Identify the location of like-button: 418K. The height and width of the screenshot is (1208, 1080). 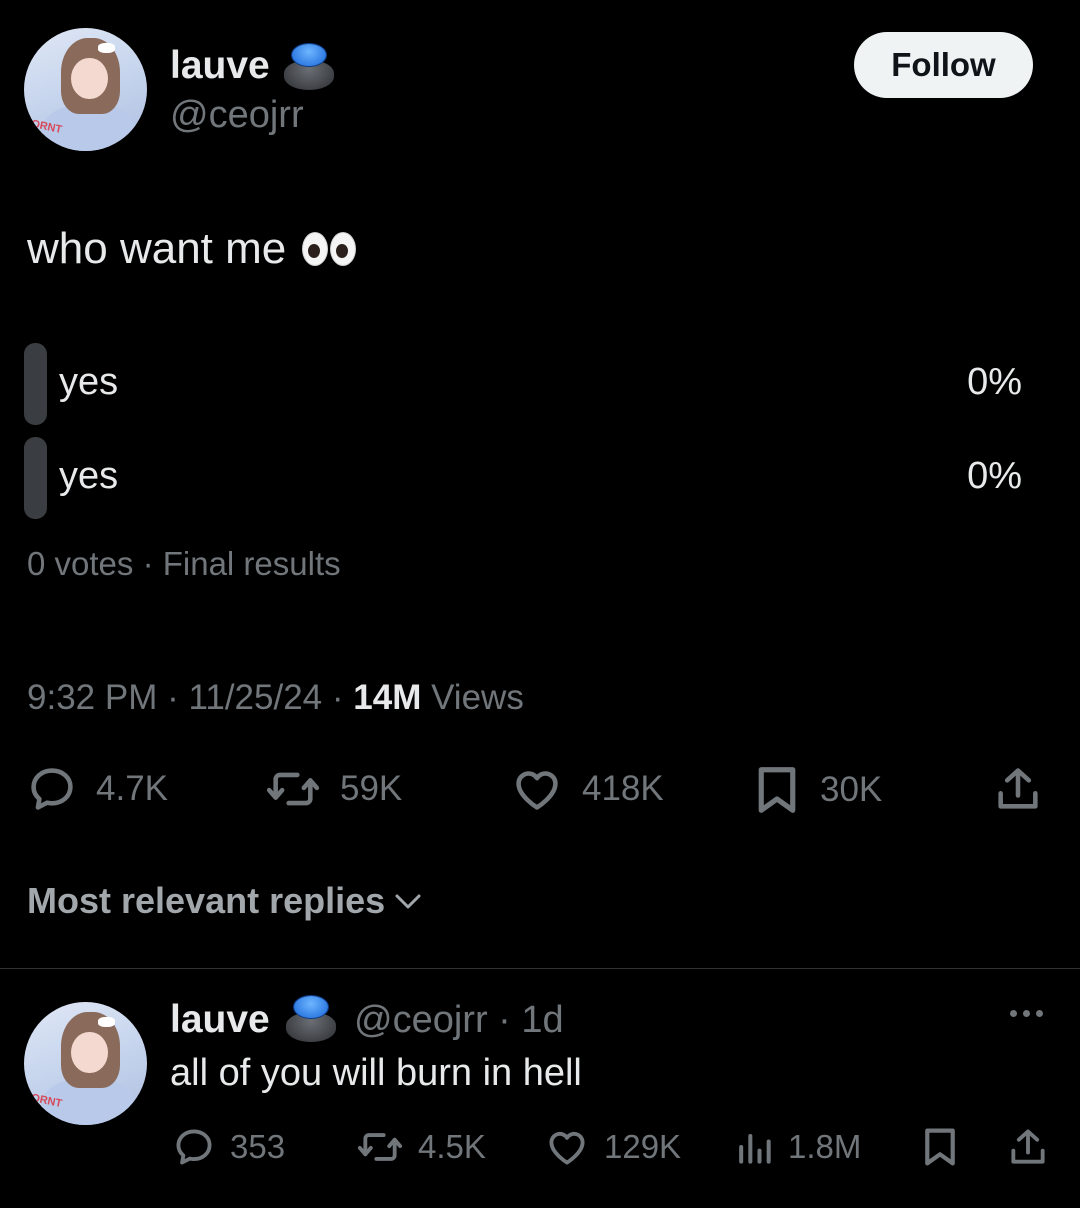
(587, 789).